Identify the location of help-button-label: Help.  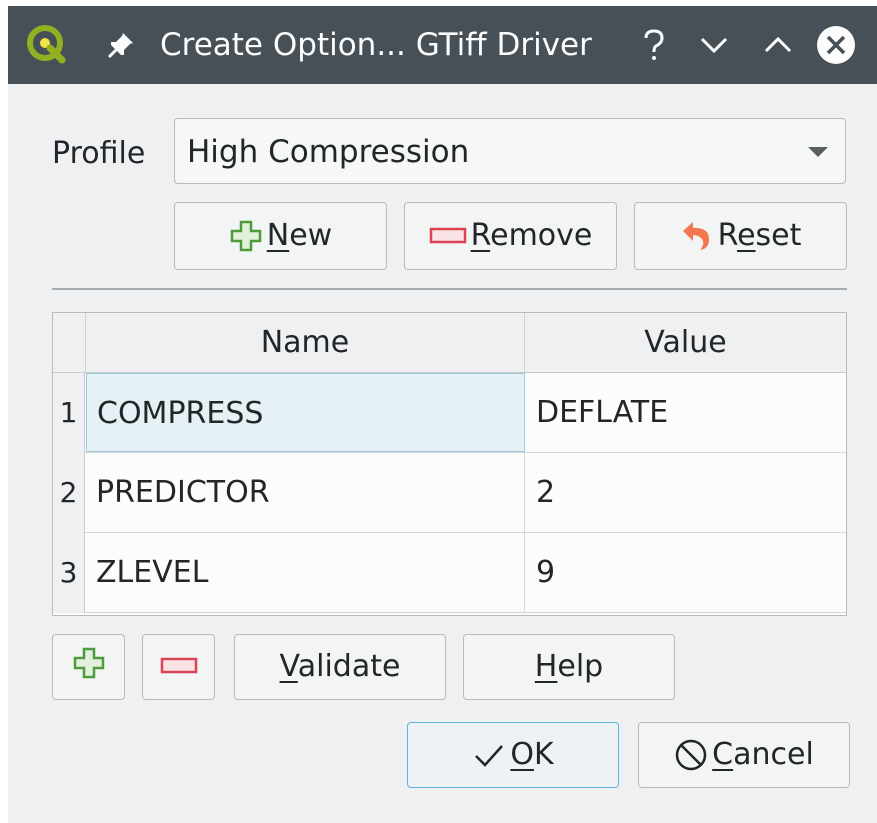
(569, 666).